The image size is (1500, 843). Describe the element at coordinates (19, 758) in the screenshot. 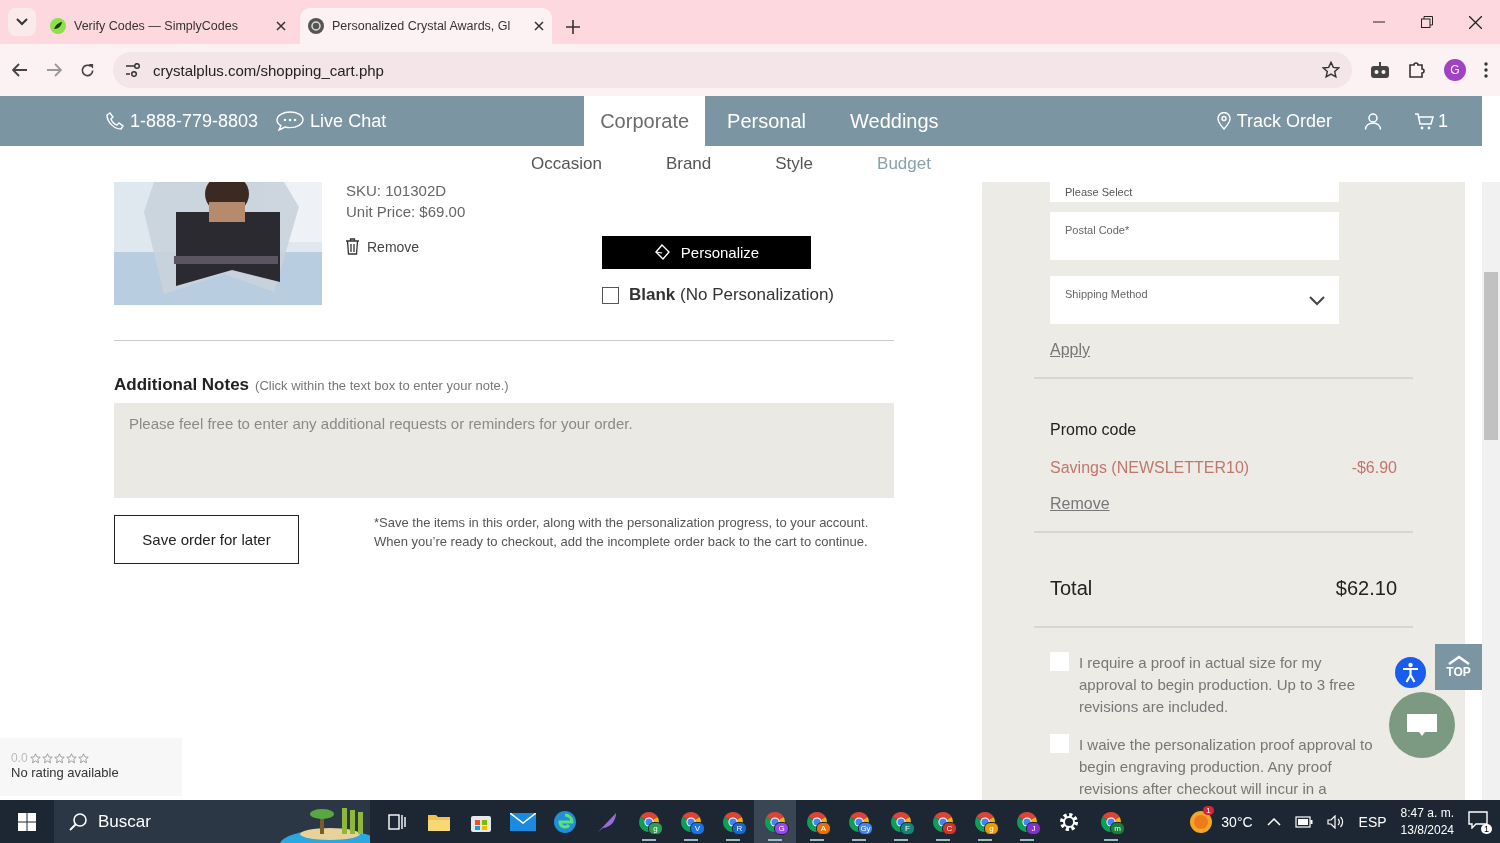

I see `rating-score: 0.0` at that location.